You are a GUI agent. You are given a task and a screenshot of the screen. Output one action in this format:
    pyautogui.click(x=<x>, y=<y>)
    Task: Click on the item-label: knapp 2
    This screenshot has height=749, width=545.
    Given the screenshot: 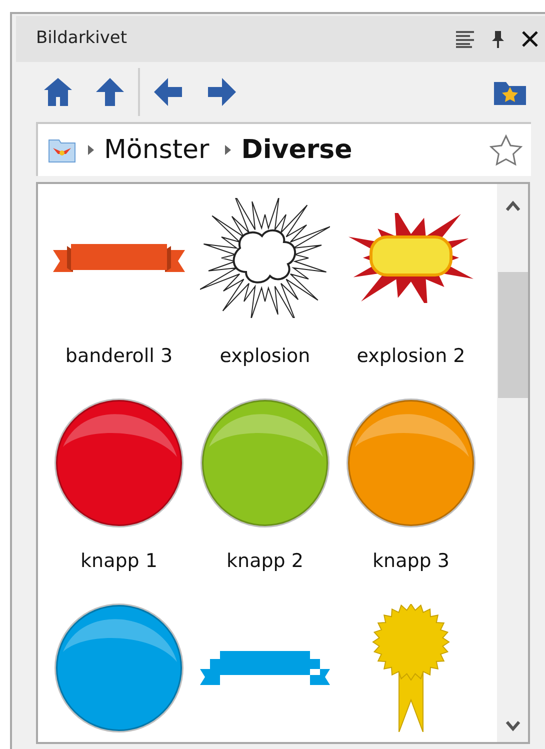 What is the action you would take?
    pyautogui.click(x=265, y=561)
    